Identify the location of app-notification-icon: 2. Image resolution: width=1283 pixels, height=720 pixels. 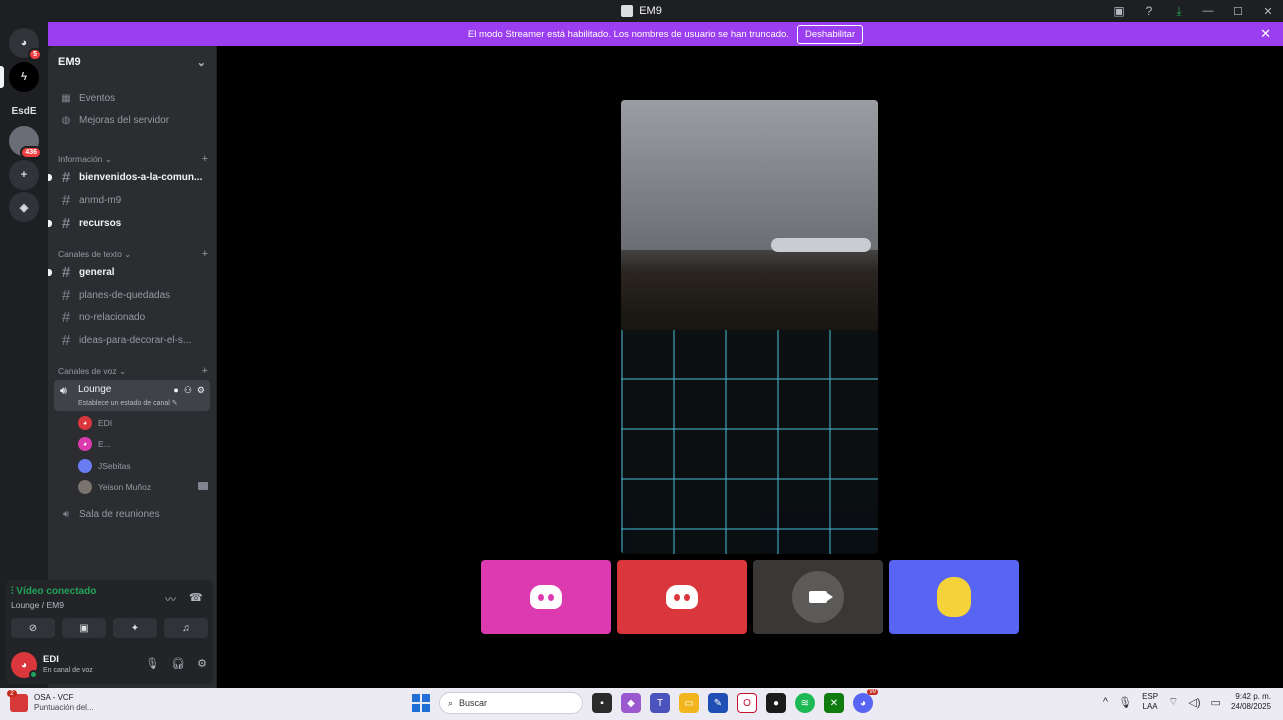
(17, 700).